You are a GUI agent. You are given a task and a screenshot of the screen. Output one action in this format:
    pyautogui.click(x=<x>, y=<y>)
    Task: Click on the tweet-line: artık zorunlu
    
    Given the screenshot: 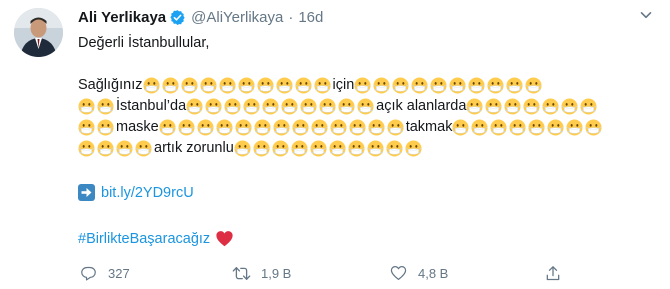 What is the action you would take?
    pyautogui.click(x=370, y=148)
    